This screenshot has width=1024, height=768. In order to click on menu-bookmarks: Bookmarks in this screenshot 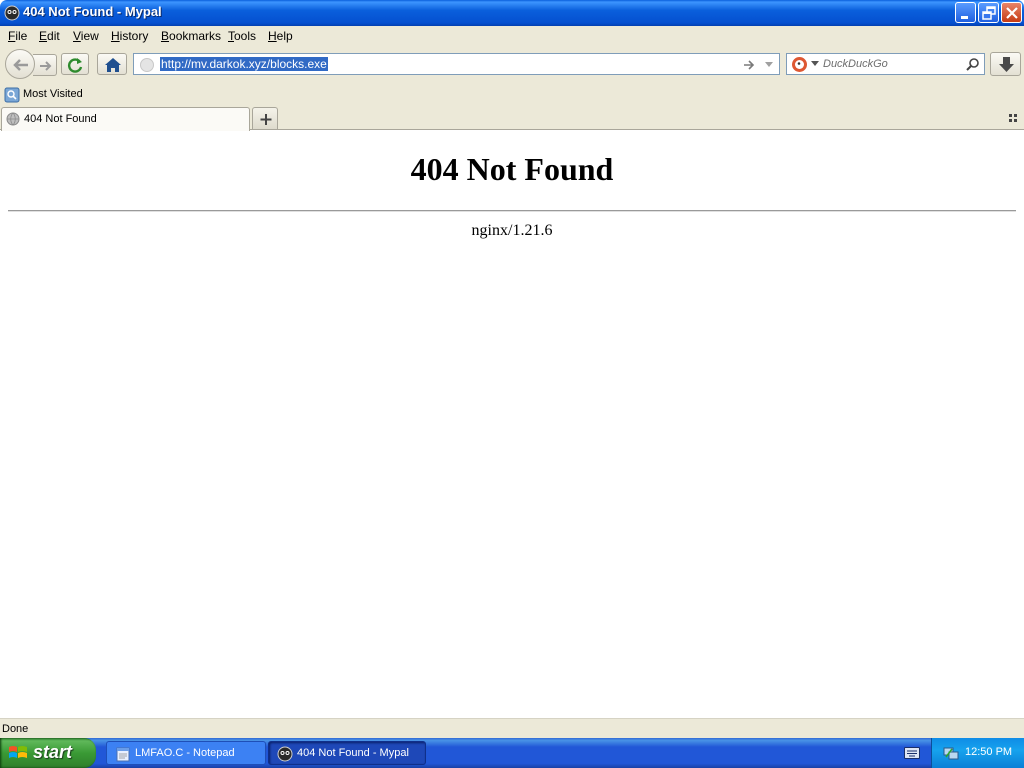, I will do `click(191, 36)`.